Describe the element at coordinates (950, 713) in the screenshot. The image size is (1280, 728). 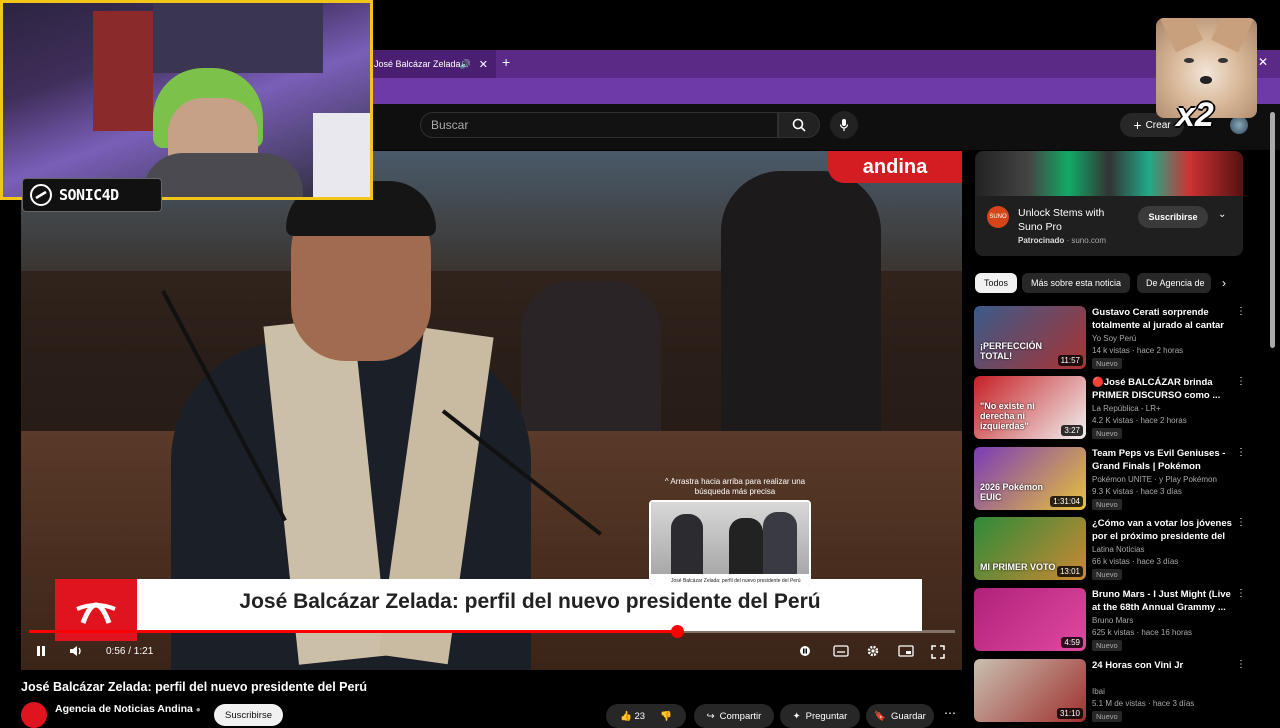
I see `more-actions-button: ⋯` at that location.